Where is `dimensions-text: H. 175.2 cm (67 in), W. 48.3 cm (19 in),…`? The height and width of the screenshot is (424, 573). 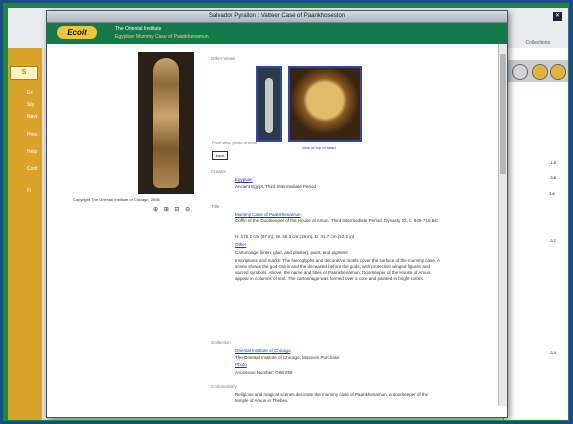 dimensions-text: H. 175.2 cm (67 in), W. 48.3 cm (19 in),… is located at coordinates (295, 236).